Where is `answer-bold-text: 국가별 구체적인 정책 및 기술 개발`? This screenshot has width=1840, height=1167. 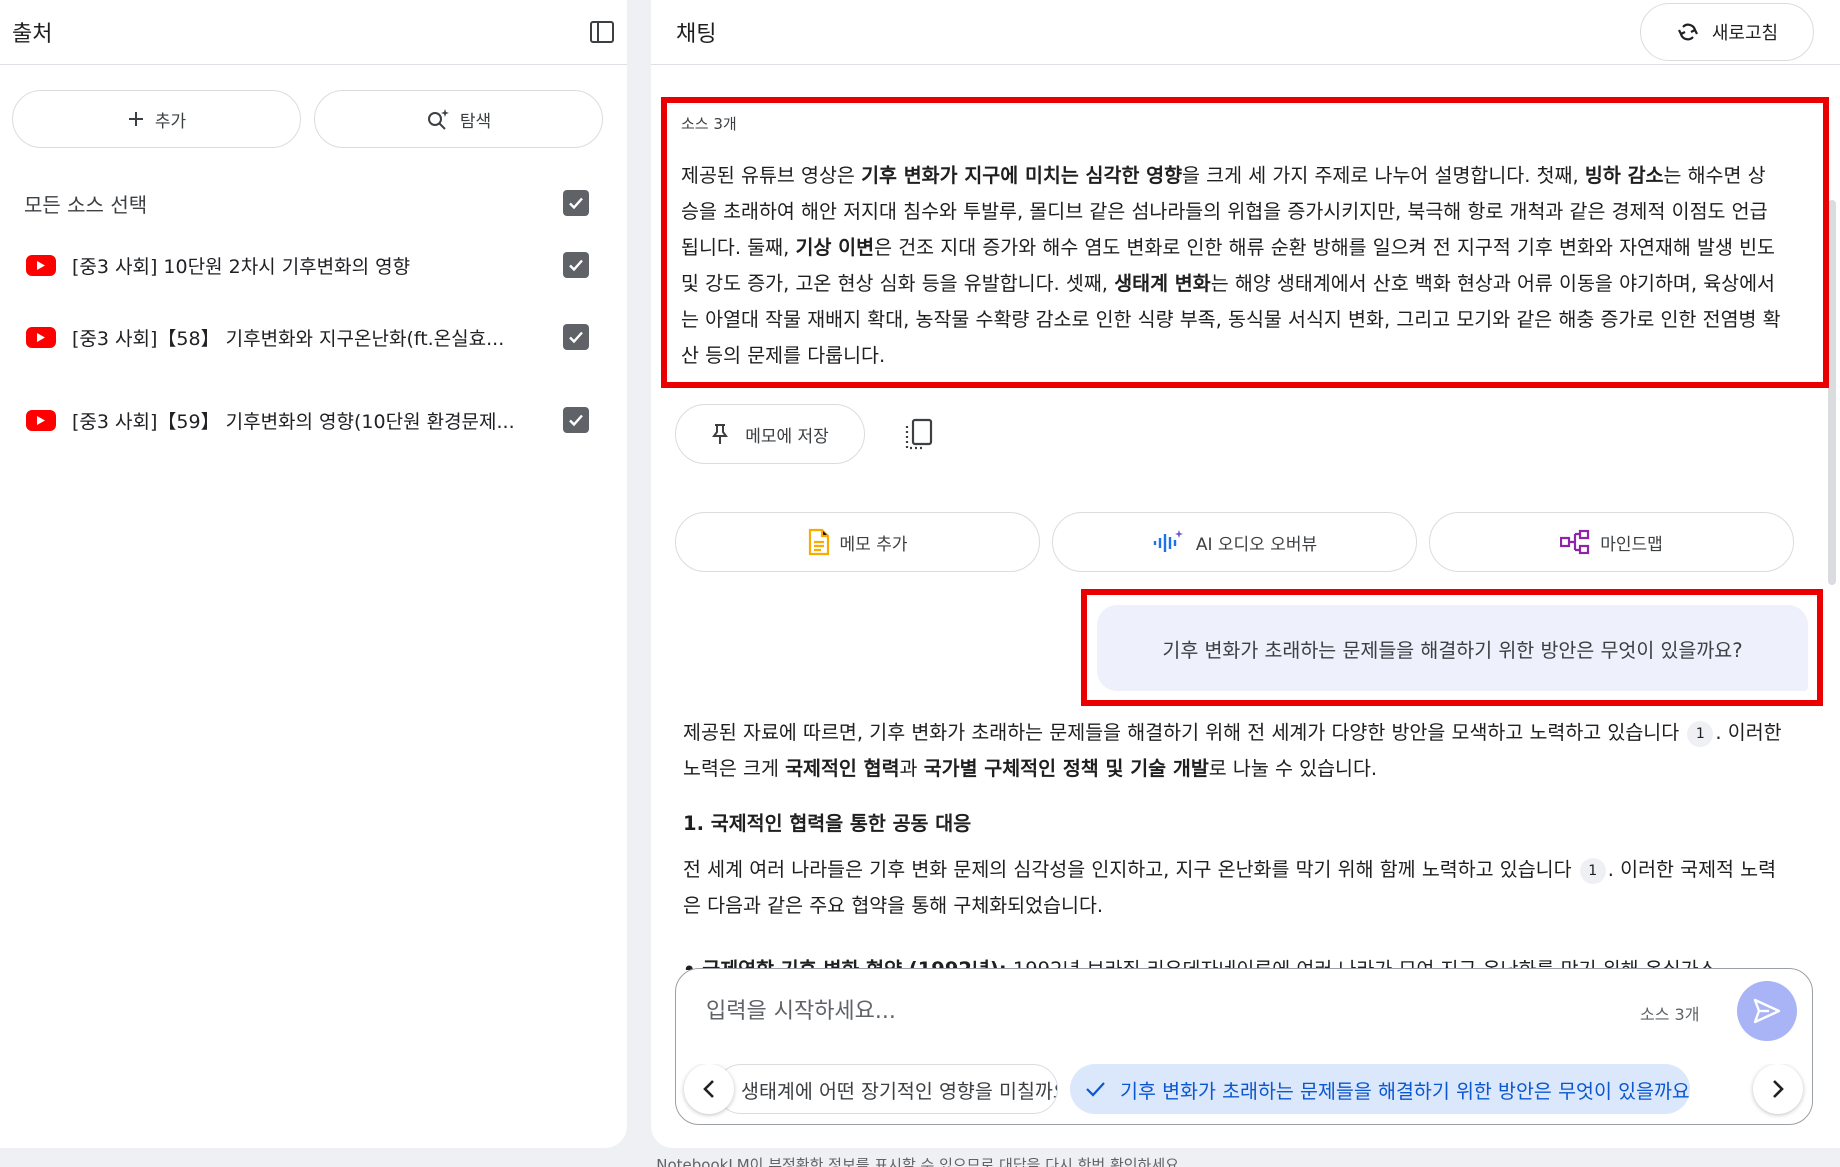 answer-bold-text: 국가별 구체적인 정책 및 기술 개발 is located at coordinates (1066, 768).